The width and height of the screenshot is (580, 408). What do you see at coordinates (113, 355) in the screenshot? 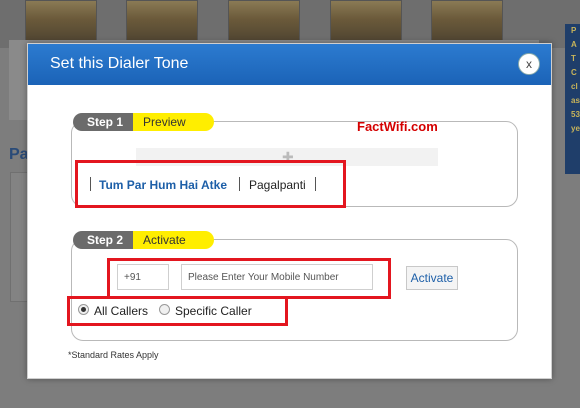
I see `standard-rates-note: *Standard Rates Apply` at bounding box center [113, 355].